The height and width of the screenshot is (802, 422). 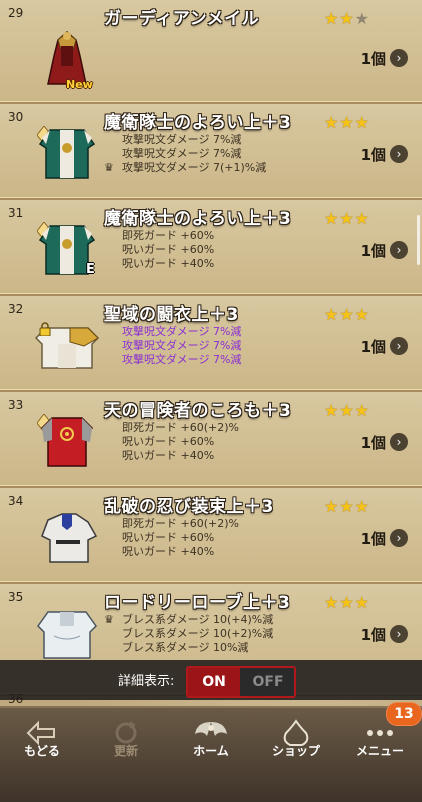 I want to click on scrollbar, so click(x=418, y=240).